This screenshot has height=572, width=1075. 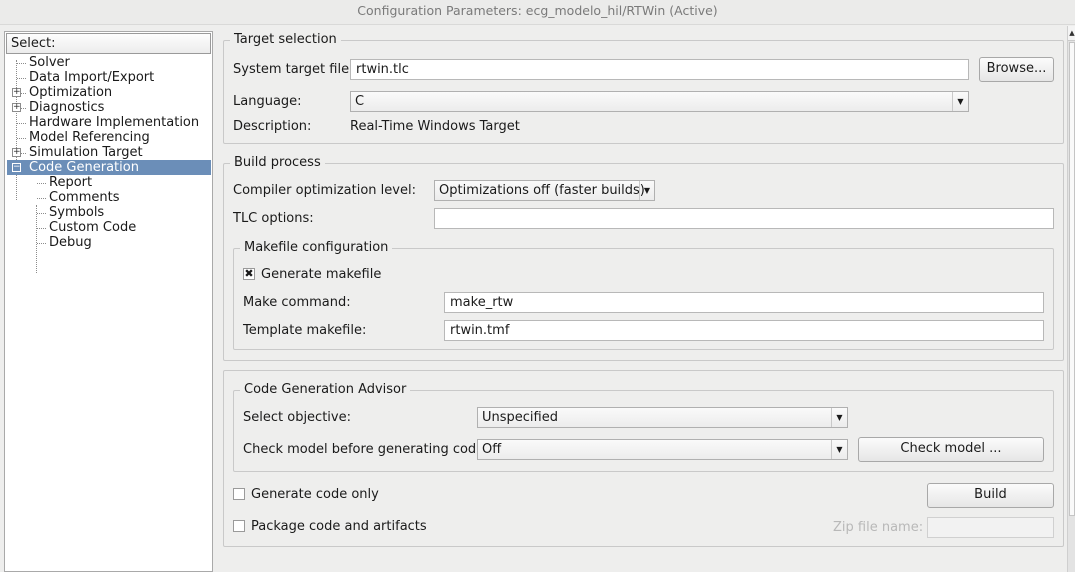 What do you see at coordinates (659, 69) in the screenshot?
I see `system-target-input: rtwin.tlc` at bounding box center [659, 69].